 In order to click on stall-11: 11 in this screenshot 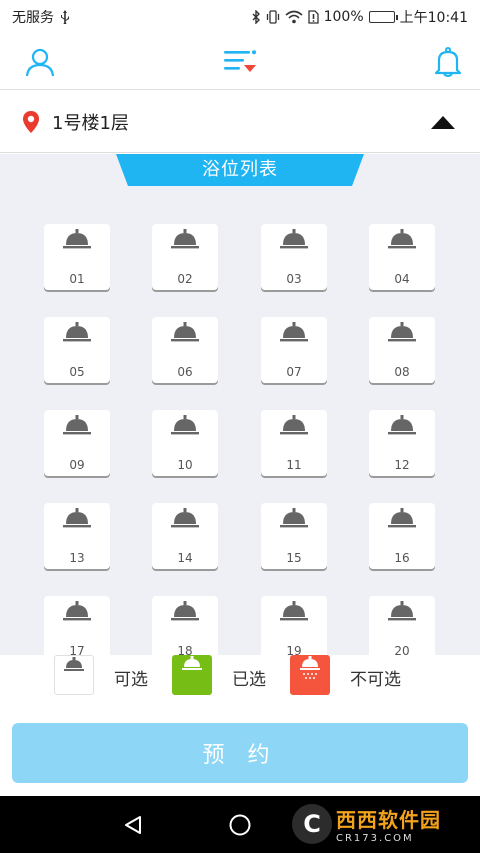, I will do `click(294, 443)`.